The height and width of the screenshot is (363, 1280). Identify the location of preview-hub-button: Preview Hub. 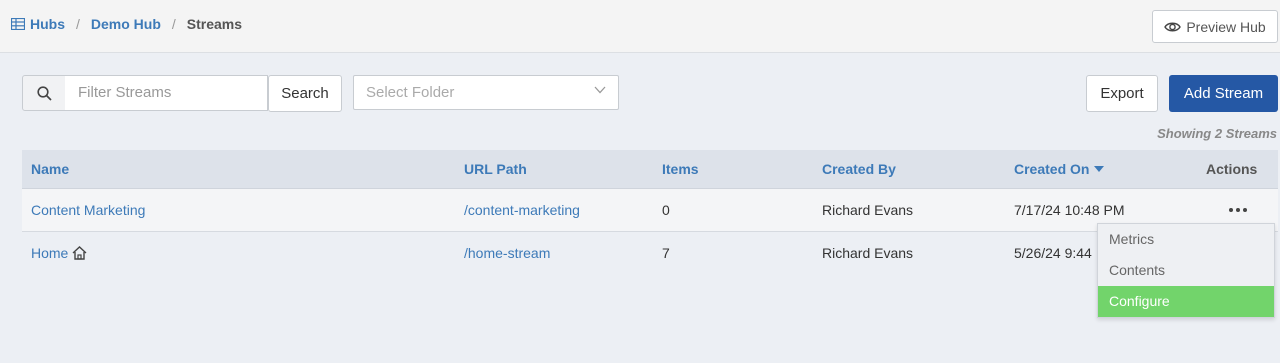
(1215, 26).